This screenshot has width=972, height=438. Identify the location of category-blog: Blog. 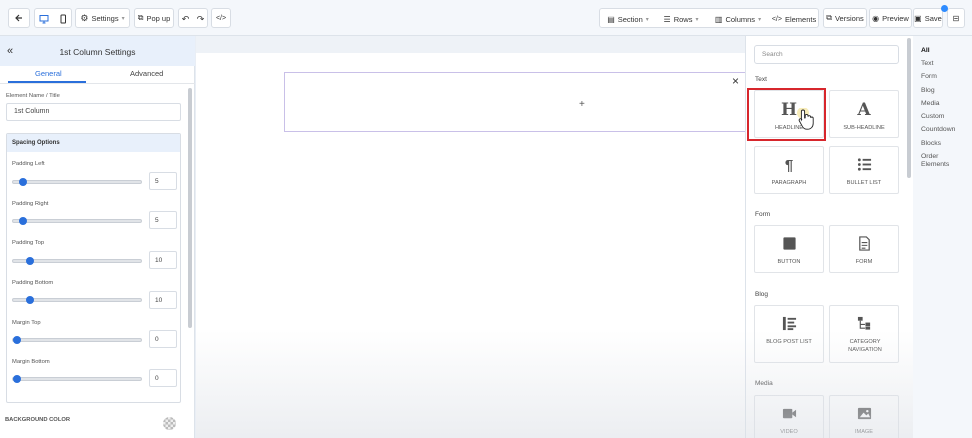
(928, 91).